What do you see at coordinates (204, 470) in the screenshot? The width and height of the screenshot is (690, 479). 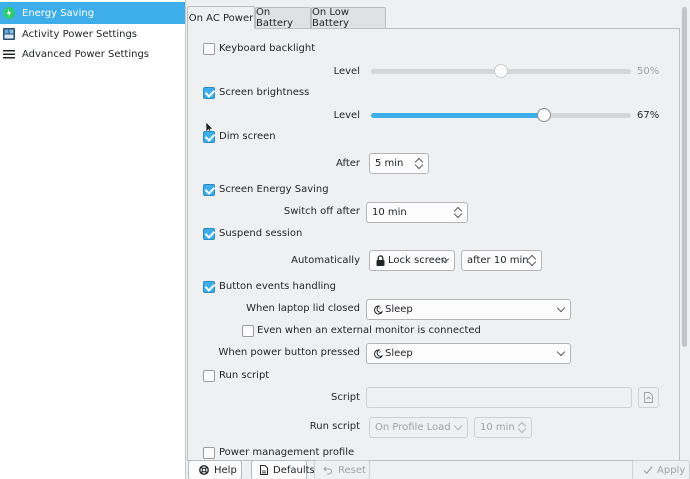 I see `help-lifebuoy-icon` at bounding box center [204, 470].